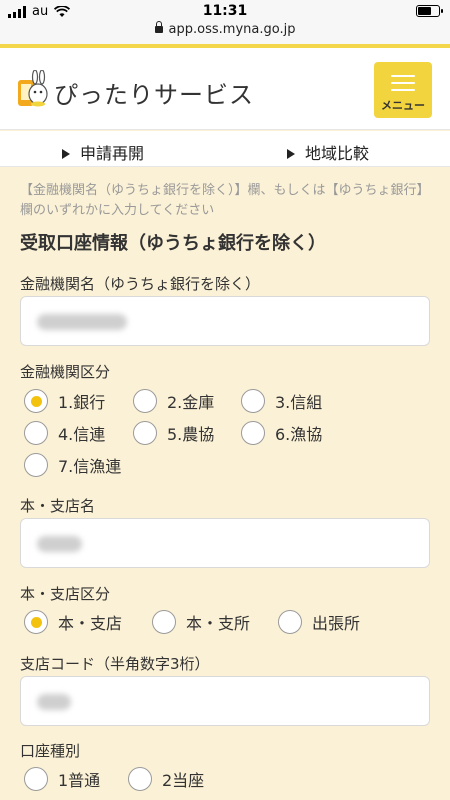  What do you see at coordinates (82, 402) in the screenshot?
I see `radio-label: 1.銀行` at bounding box center [82, 402].